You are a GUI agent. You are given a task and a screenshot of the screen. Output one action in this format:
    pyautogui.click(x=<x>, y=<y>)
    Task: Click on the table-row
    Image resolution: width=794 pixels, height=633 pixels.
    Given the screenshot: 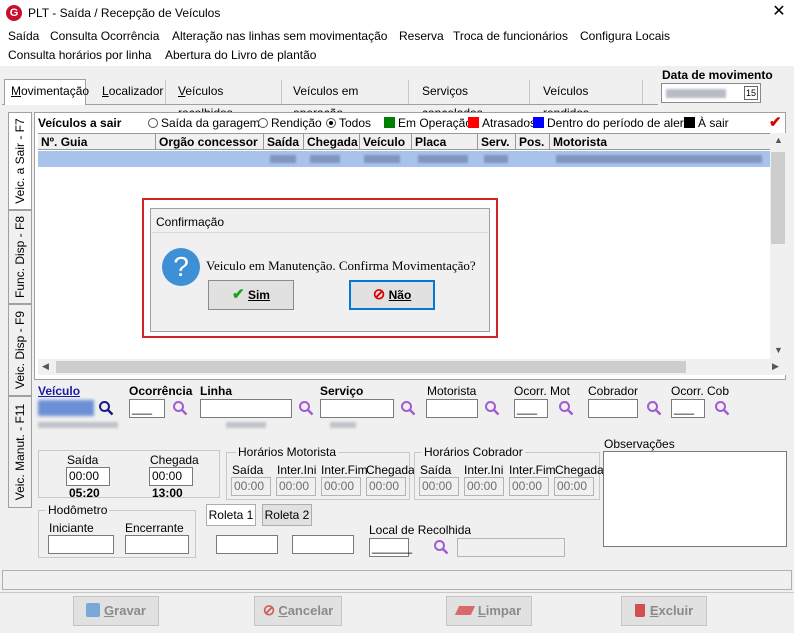 What is the action you would take?
    pyautogui.click(x=404, y=159)
    